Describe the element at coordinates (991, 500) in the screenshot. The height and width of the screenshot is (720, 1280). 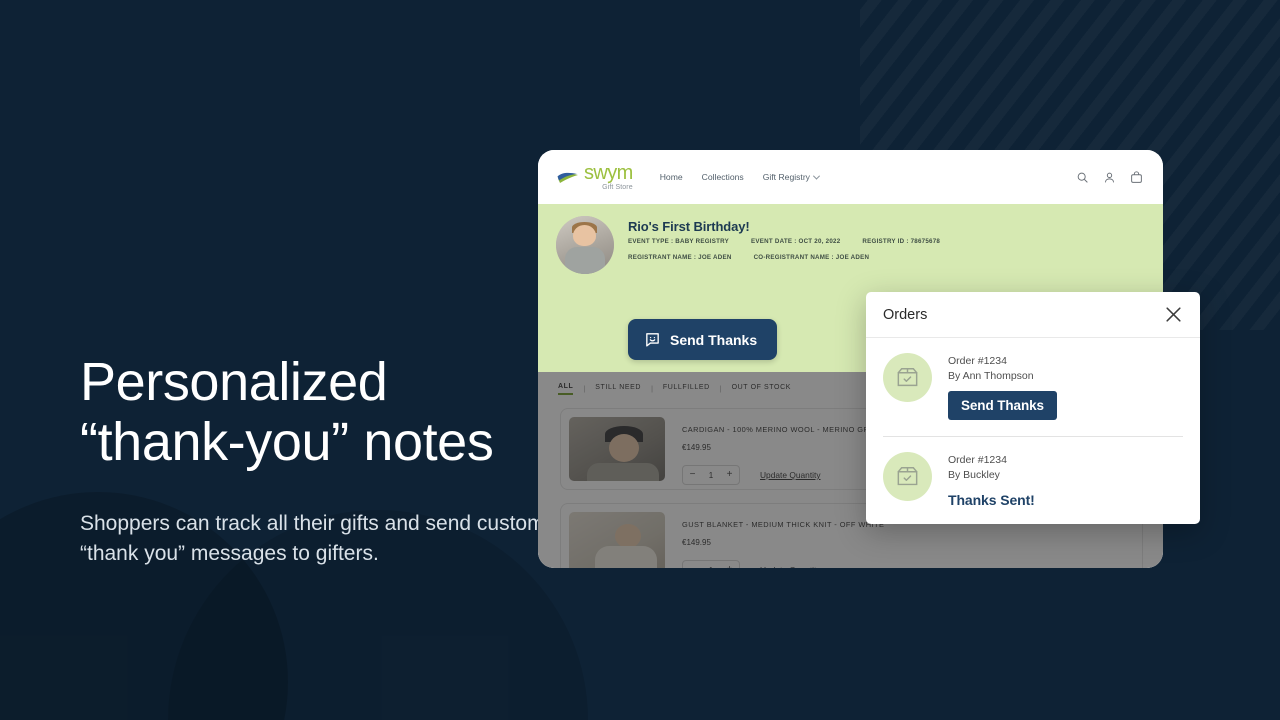
I see `thanks-sent-status: Thanks Sent!` at that location.